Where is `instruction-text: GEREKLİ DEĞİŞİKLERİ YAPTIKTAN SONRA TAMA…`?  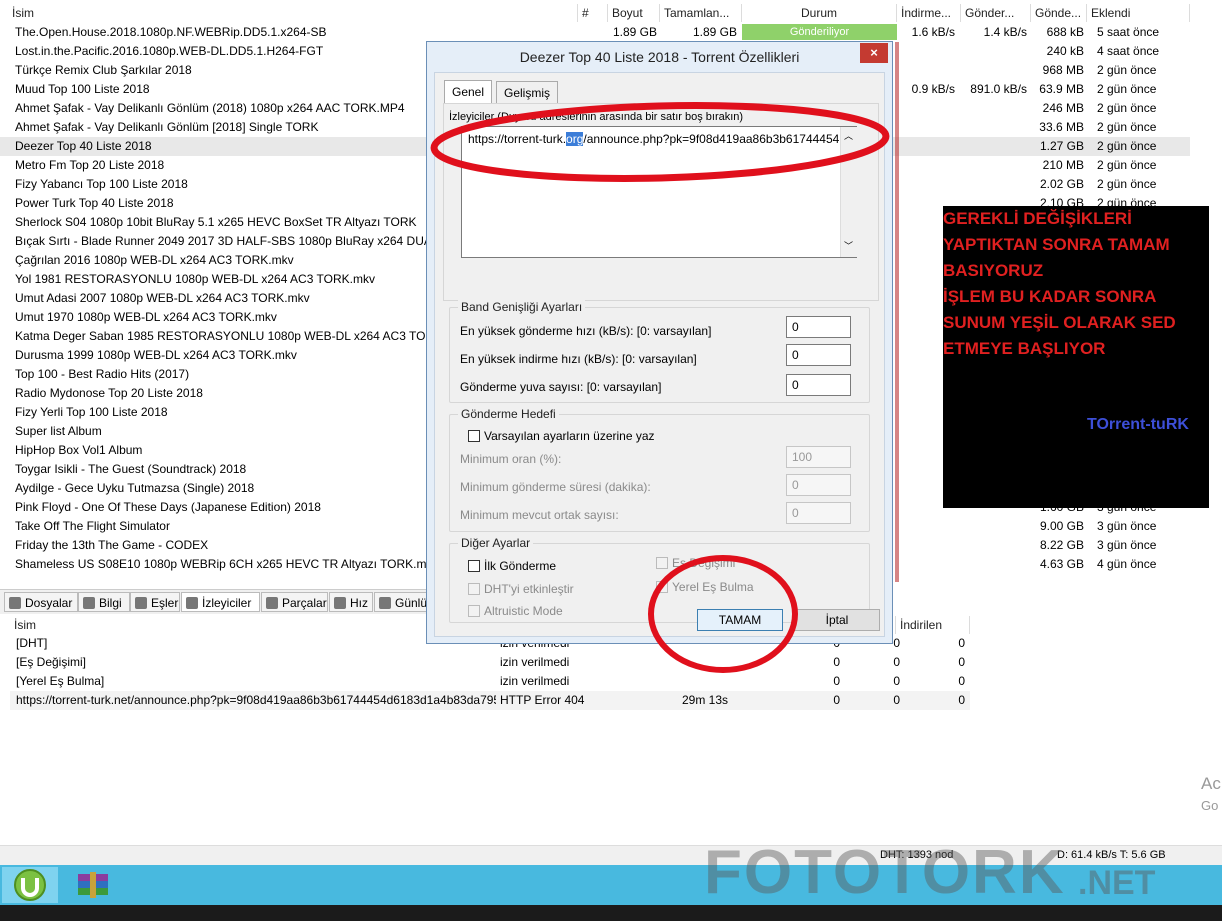
instruction-text: GEREKLİ DEĞİŞİKLERİ YAPTIKTAN SONRA TAMA… is located at coordinates (1059, 283).